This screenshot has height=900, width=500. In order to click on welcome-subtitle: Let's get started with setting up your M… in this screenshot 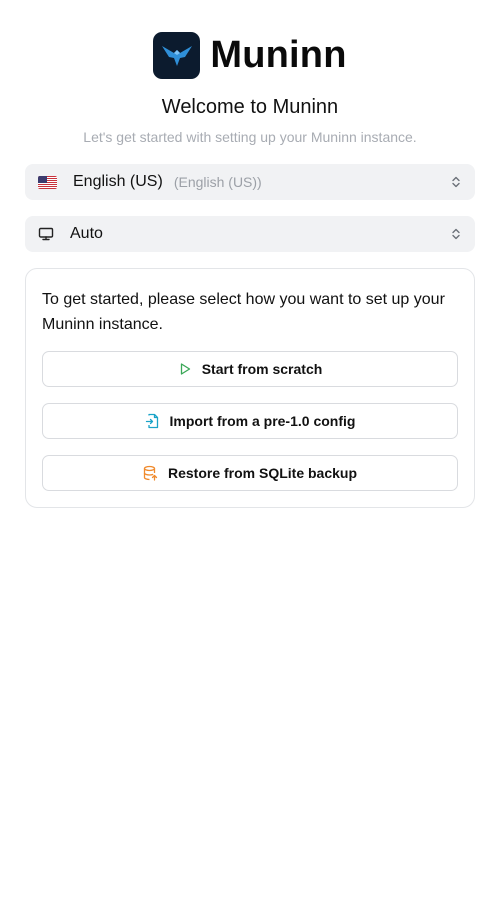, I will do `click(250, 137)`.